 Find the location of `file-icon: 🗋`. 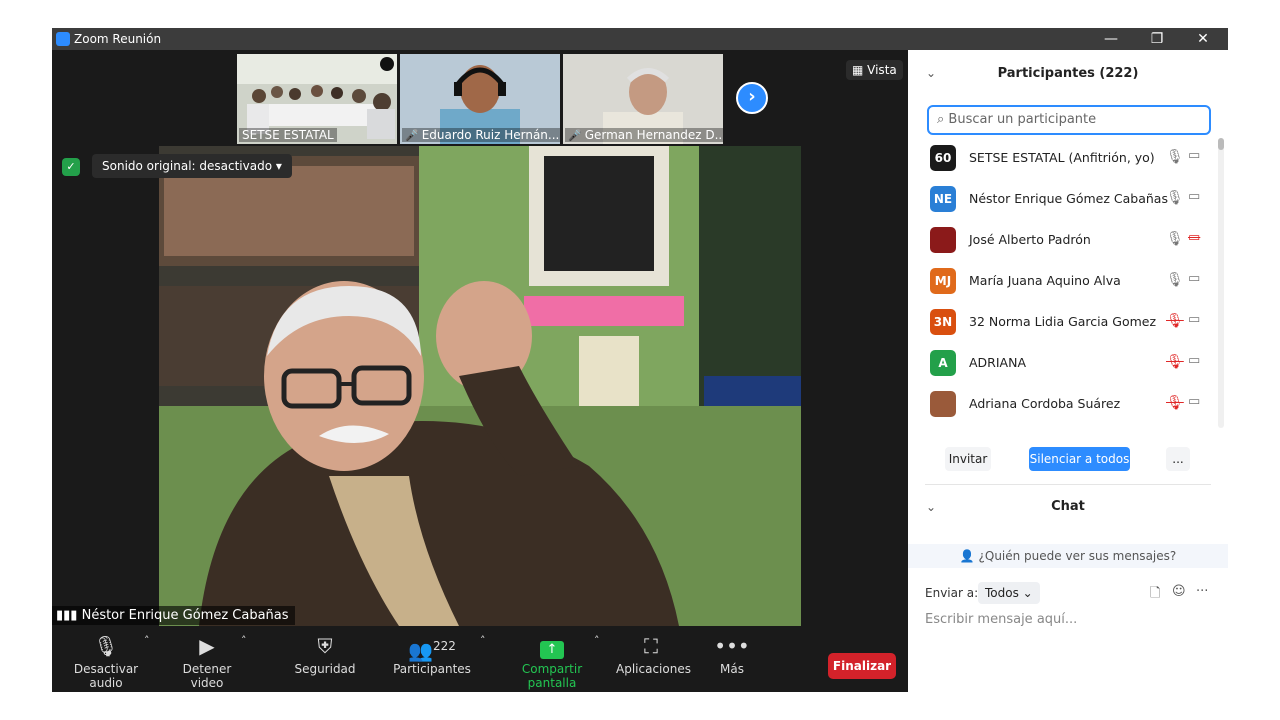

file-icon: 🗋 is located at coordinates (1155, 595).